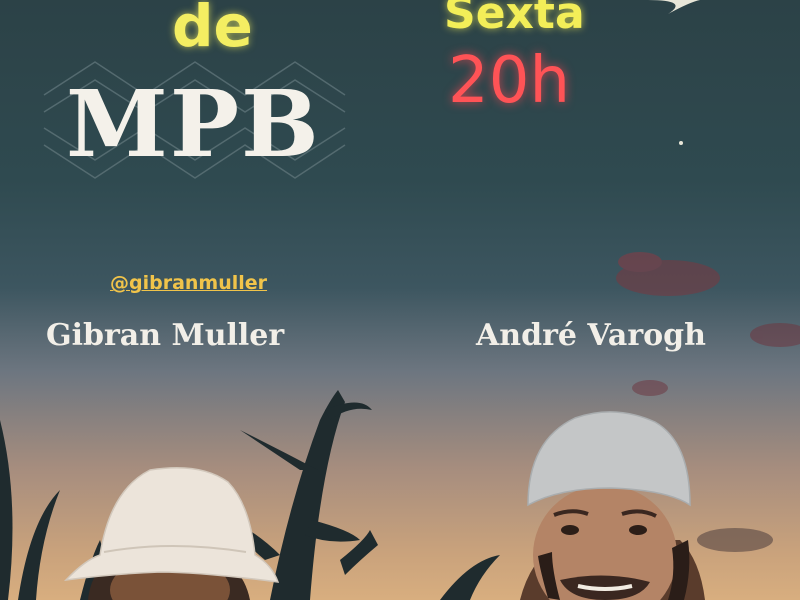 The image size is (800, 600). I want to click on event-day: Sexta, so click(514, 19).